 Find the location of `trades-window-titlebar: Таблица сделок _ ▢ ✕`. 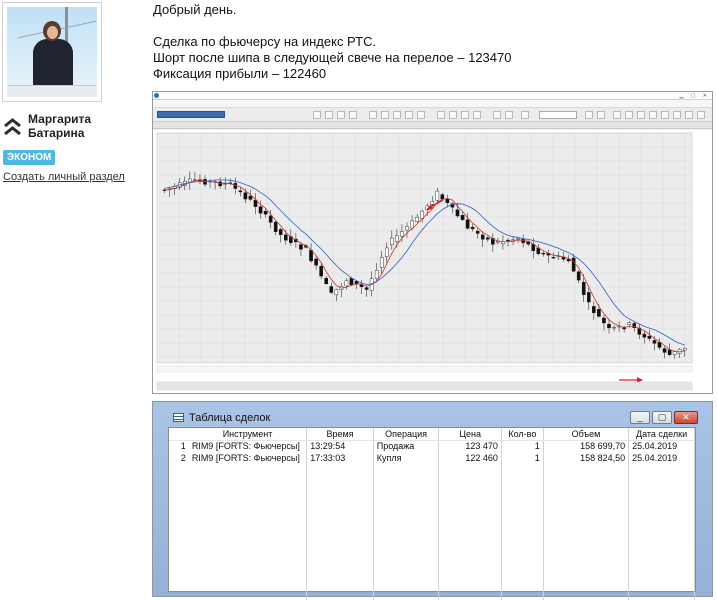

trades-window-titlebar: Таблица сделок _ ▢ ✕ is located at coordinates (432, 416).